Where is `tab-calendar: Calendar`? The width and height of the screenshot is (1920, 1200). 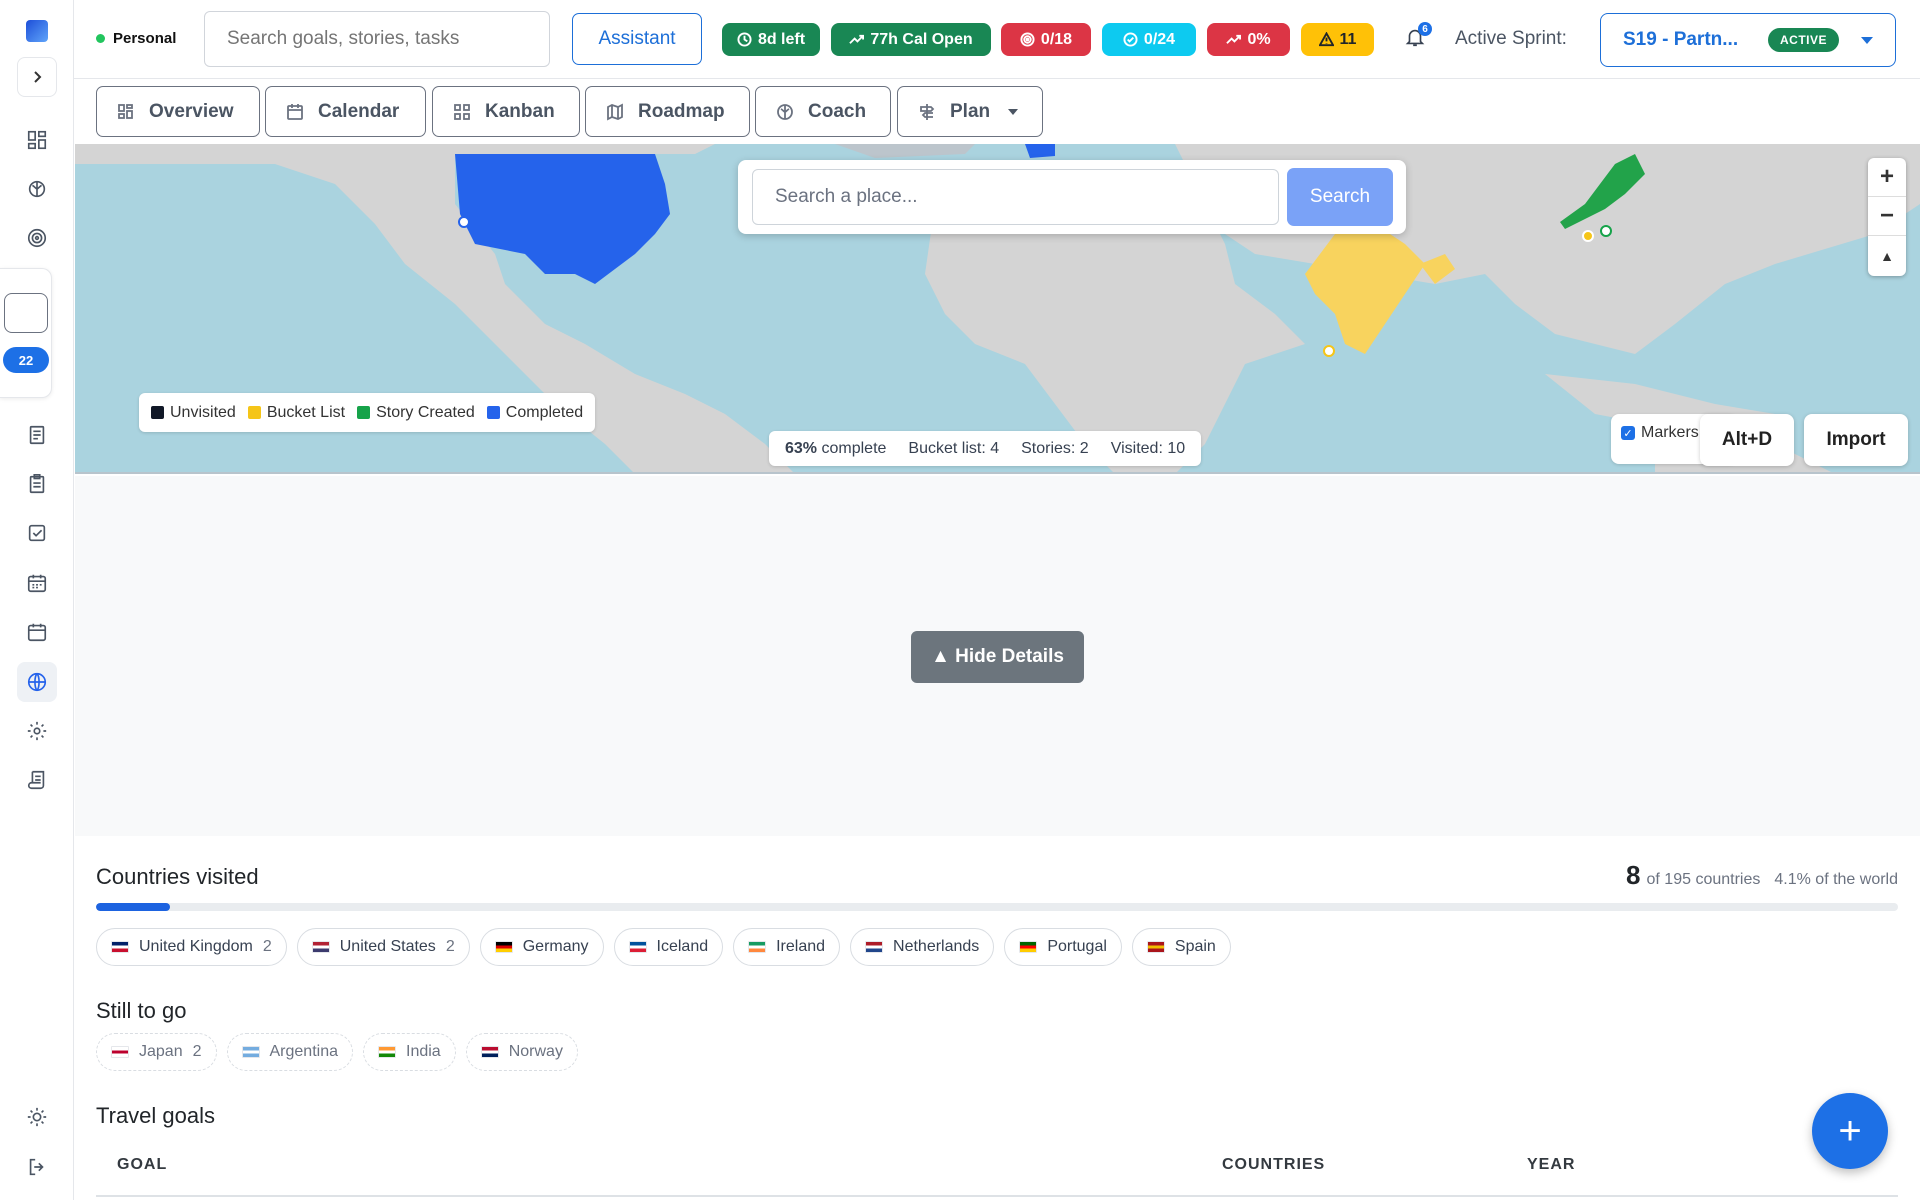 tab-calendar: Calendar is located at coordinates (345, 111).